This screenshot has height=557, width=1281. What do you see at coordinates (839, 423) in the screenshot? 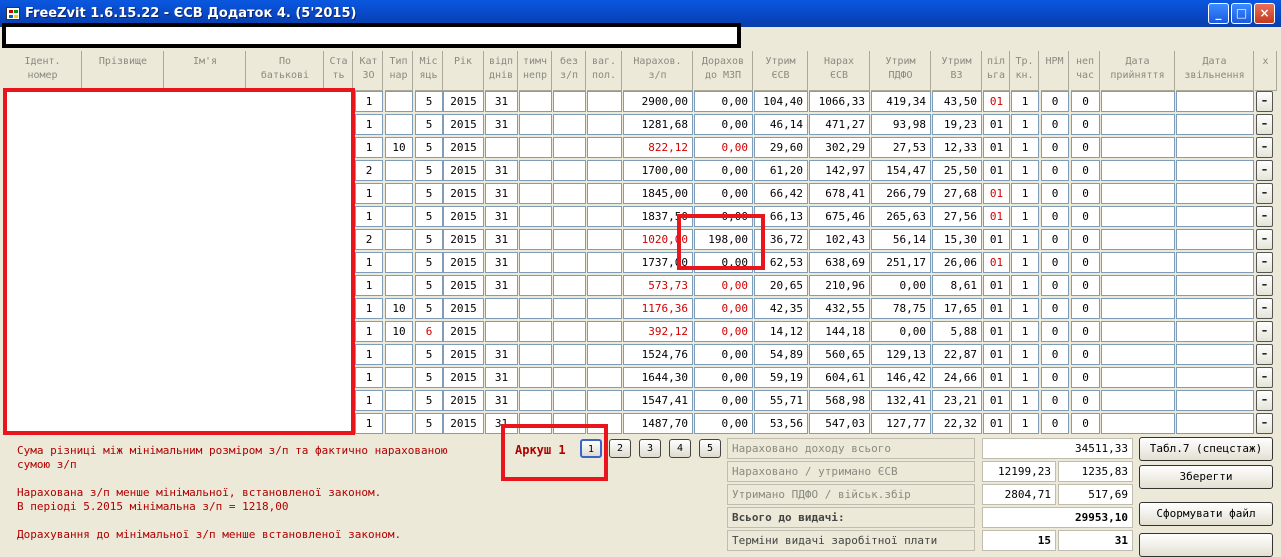
I see `cell-accrued-salary: 547,03` at bounding box center [839, 423].